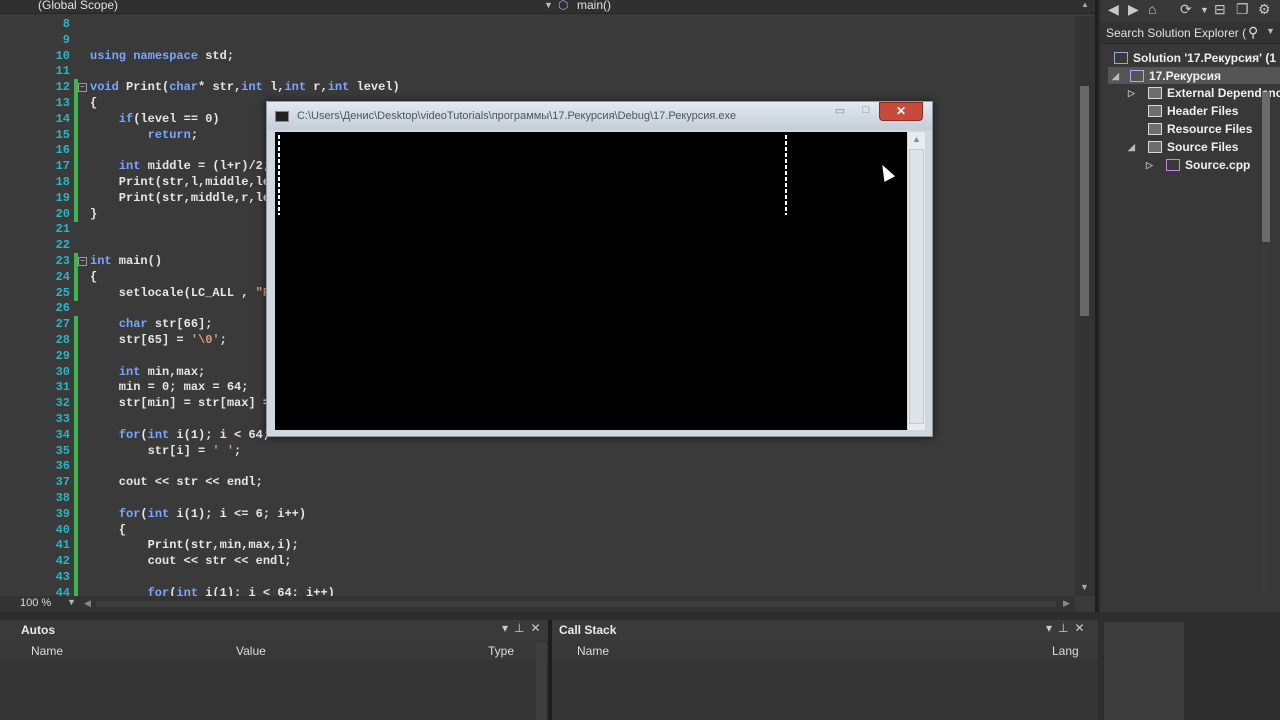 This screenshot has height=720, width=1280. What do you see at coordinates (1084, 587) in the screenshot?
I see `scroll-down-icon: ▼` at bounding box center [1084, 587].